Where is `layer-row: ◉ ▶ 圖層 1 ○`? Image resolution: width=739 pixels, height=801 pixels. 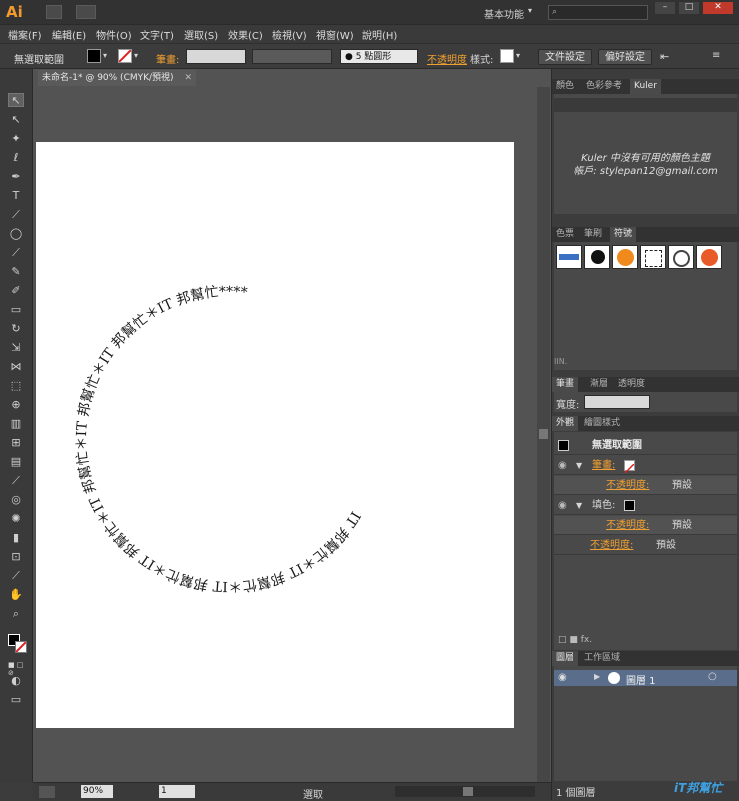 layer-row: ◉ ▶ 圖層 1 ○ is located at coordinates (645, 678).